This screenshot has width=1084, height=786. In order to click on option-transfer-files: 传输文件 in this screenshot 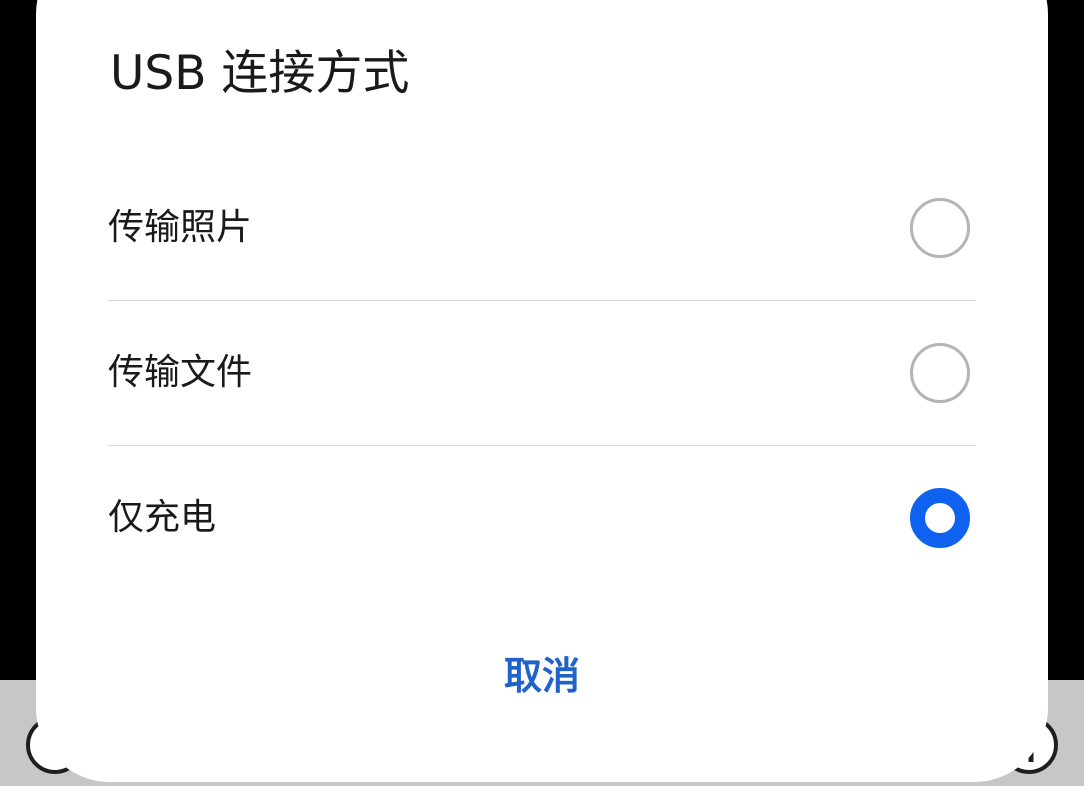, I will do `click(542, 373)`.